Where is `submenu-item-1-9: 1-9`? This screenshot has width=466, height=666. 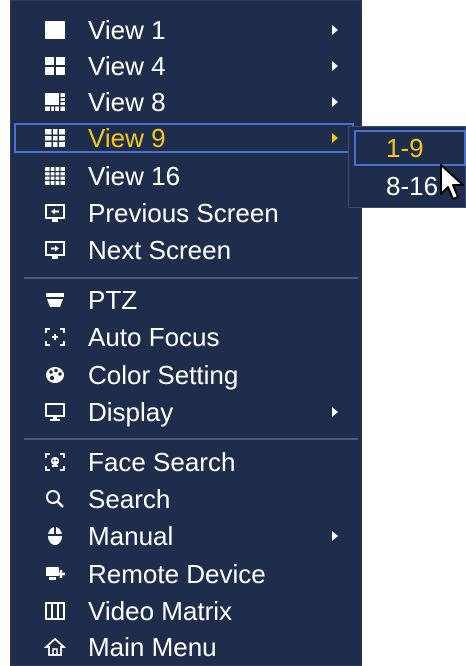 submenu-item-1-9: 1-9 is located at coordinates (407, 148).